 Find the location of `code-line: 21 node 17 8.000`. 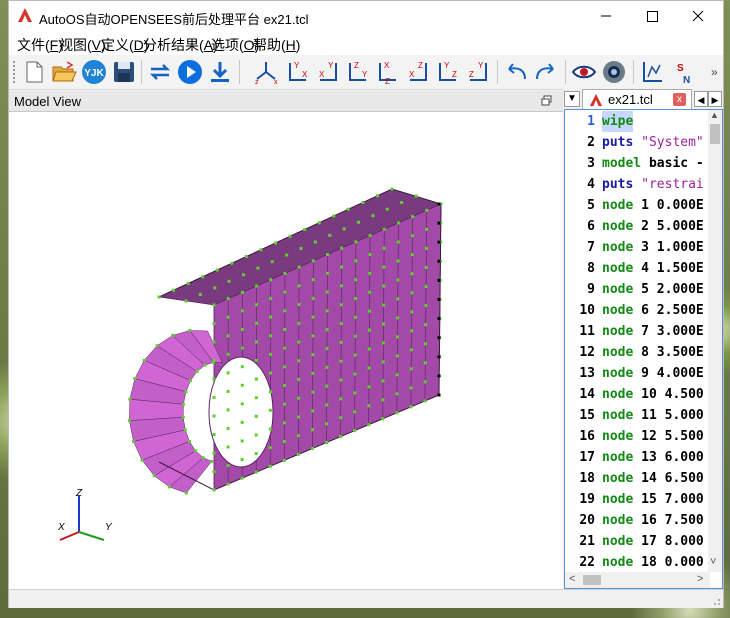

code-line: 21 node 17 8.000 is located at coordinates (637, 541).